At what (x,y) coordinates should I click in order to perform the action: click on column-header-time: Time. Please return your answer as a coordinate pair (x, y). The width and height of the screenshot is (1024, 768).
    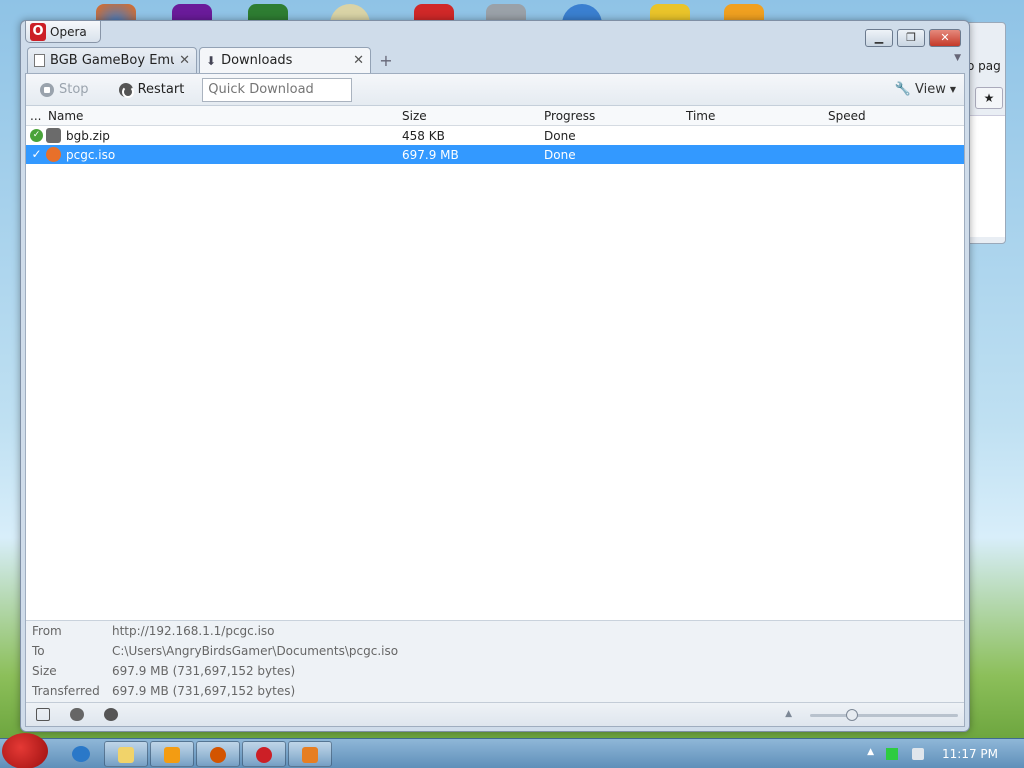
    Looking at the image, I should click on (700, 116).